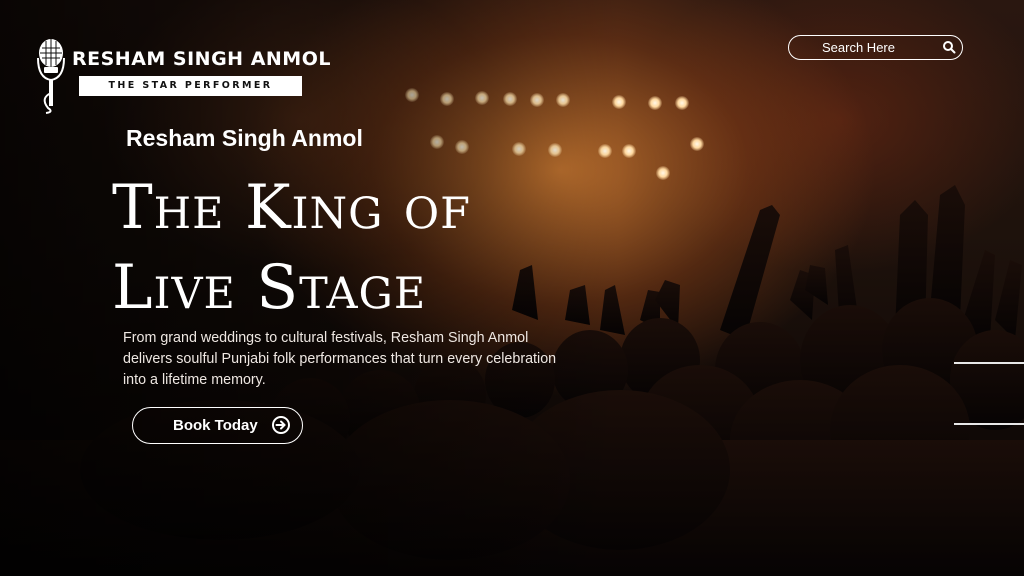  Describe the element at coordinates (949, 47) in the screenshot. I see `search-icon` at that location.